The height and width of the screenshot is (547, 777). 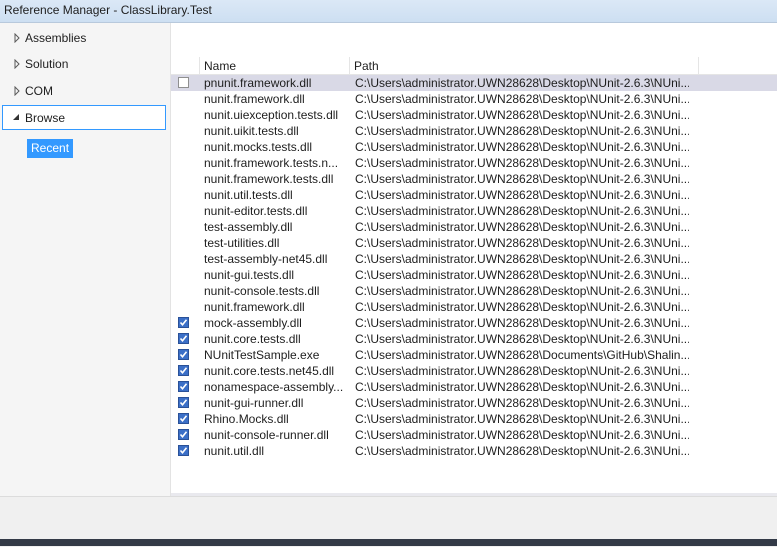 What do you see at coordinates (271, 115) in the screenshot?
I see `row-name: nunit.uiexception.tests.dll` at bounding box center [271, 115].